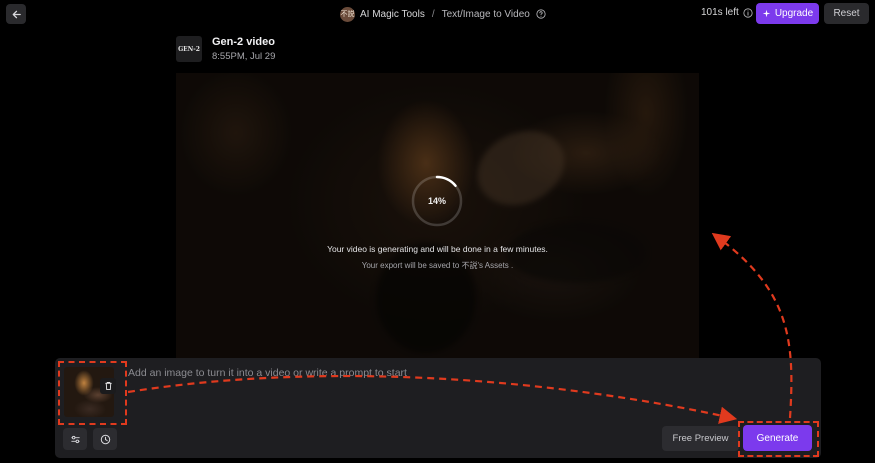  I want to click on settings-button, so click(75, 439).